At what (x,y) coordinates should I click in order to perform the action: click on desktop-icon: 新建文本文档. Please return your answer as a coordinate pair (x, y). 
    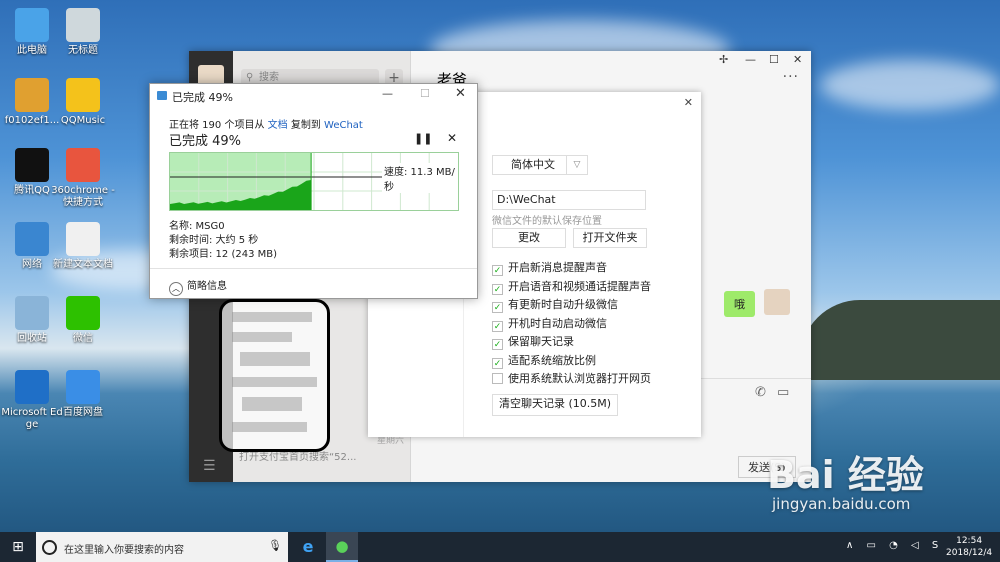
    Looking at the image, I should click on (83, 246).